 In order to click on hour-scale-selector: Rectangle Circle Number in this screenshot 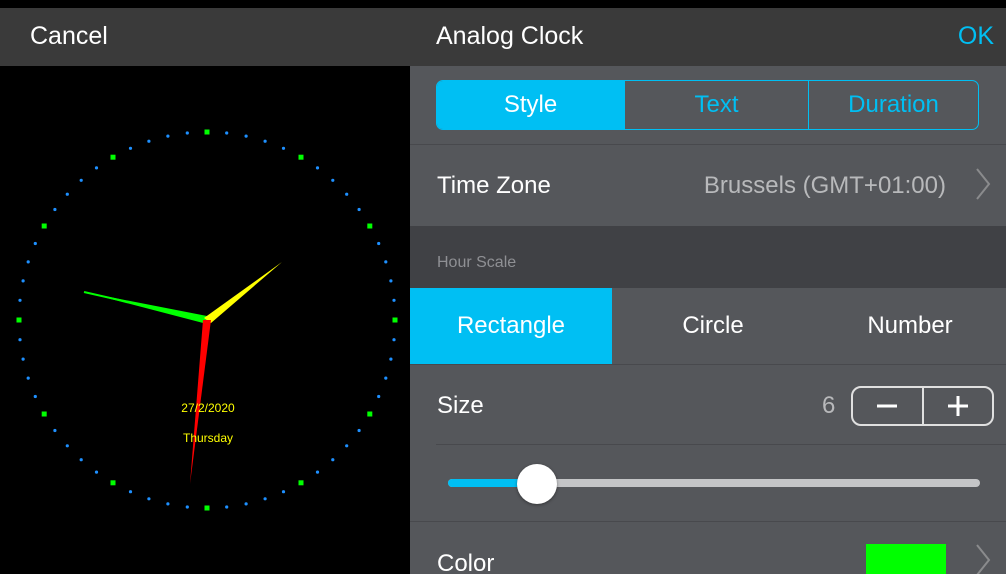, I will do `click(708, 326)`.